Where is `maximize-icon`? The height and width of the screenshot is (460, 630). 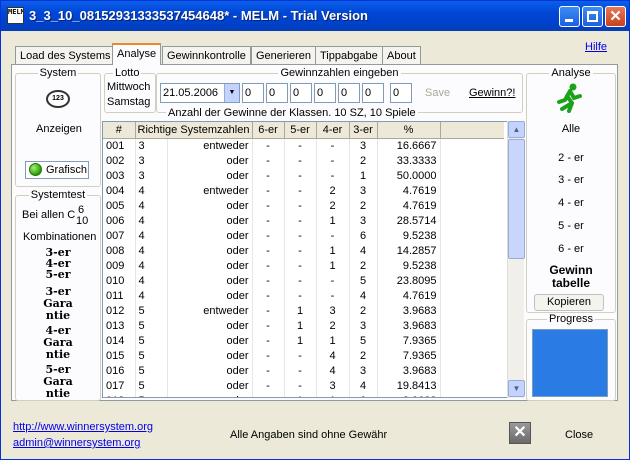
maximize-icon is located at coordinates (592, 16).